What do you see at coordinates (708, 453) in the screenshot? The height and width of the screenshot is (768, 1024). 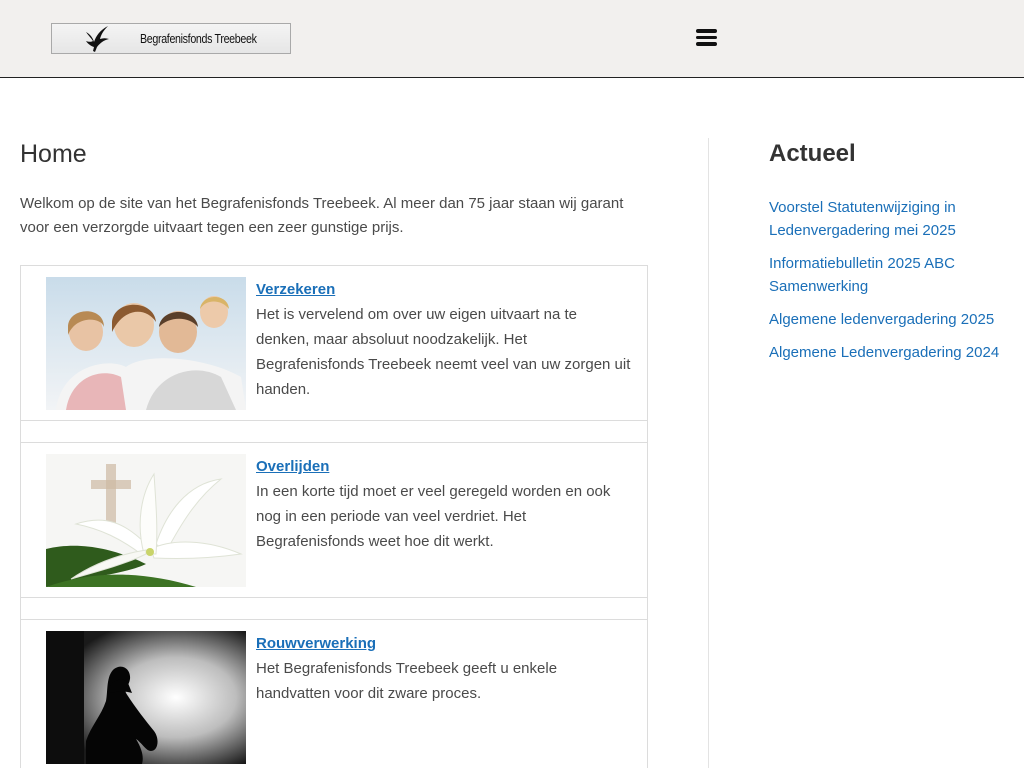 I see `column-divider` at bounding box center [708, 453].